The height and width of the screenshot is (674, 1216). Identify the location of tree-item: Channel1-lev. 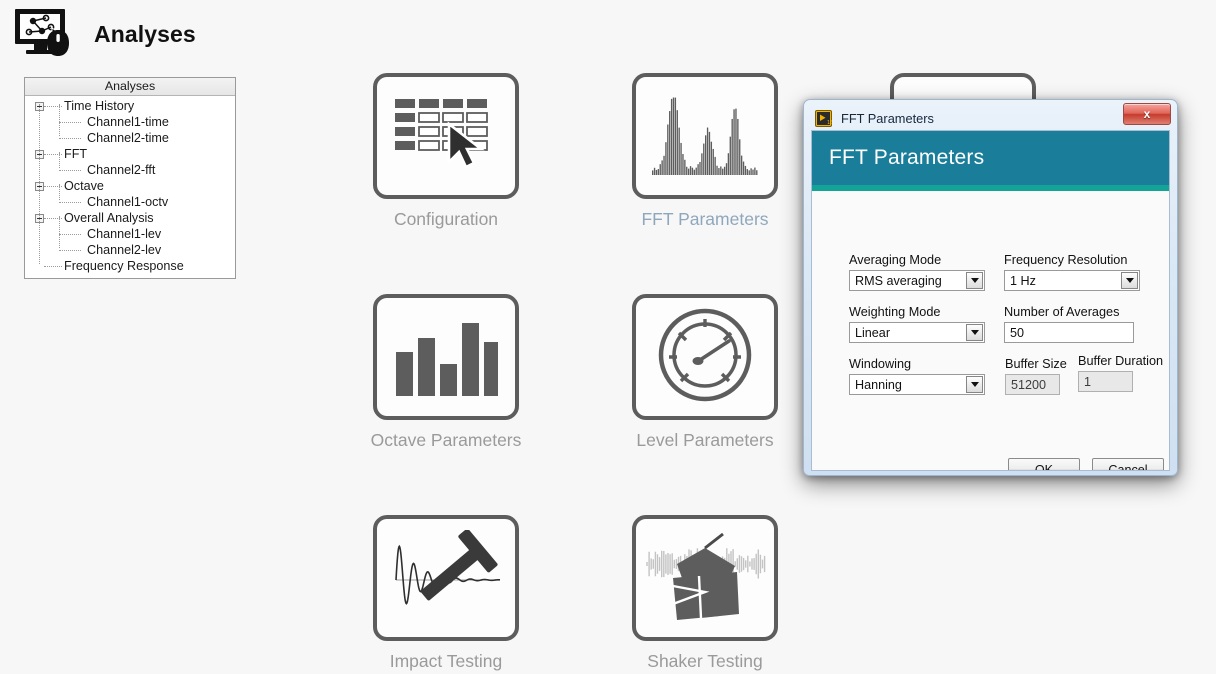
(130, 234).